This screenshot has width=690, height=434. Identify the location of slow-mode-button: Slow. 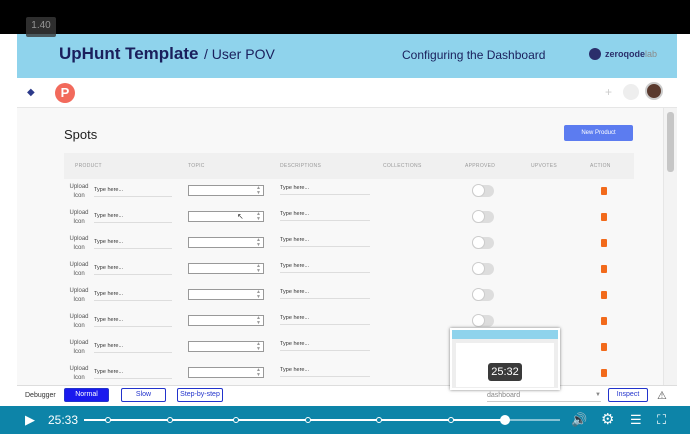
(143, 395).